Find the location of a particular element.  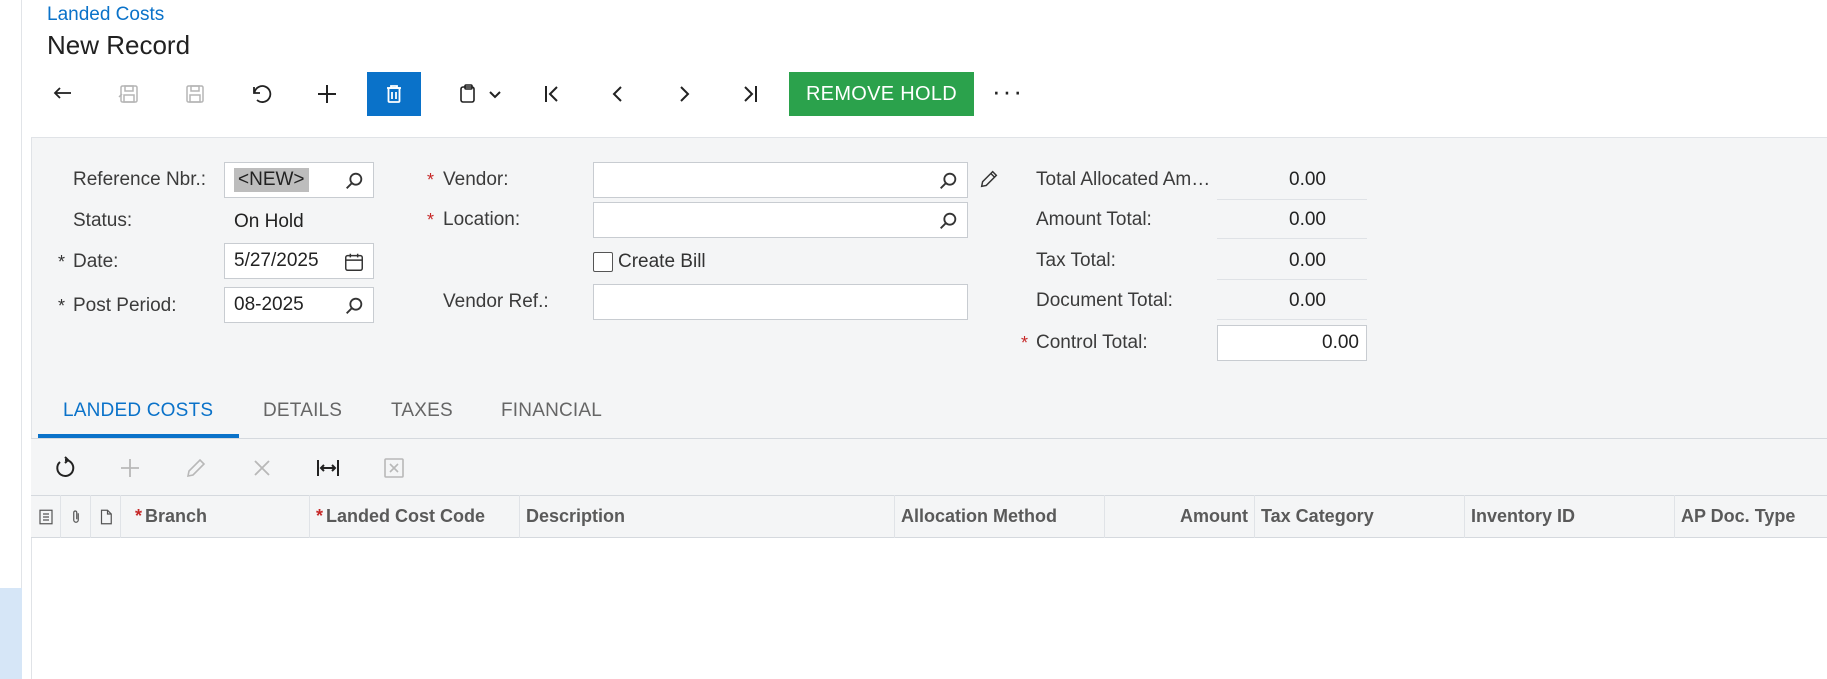

edit-row-button is located at coordinates (196, 468).